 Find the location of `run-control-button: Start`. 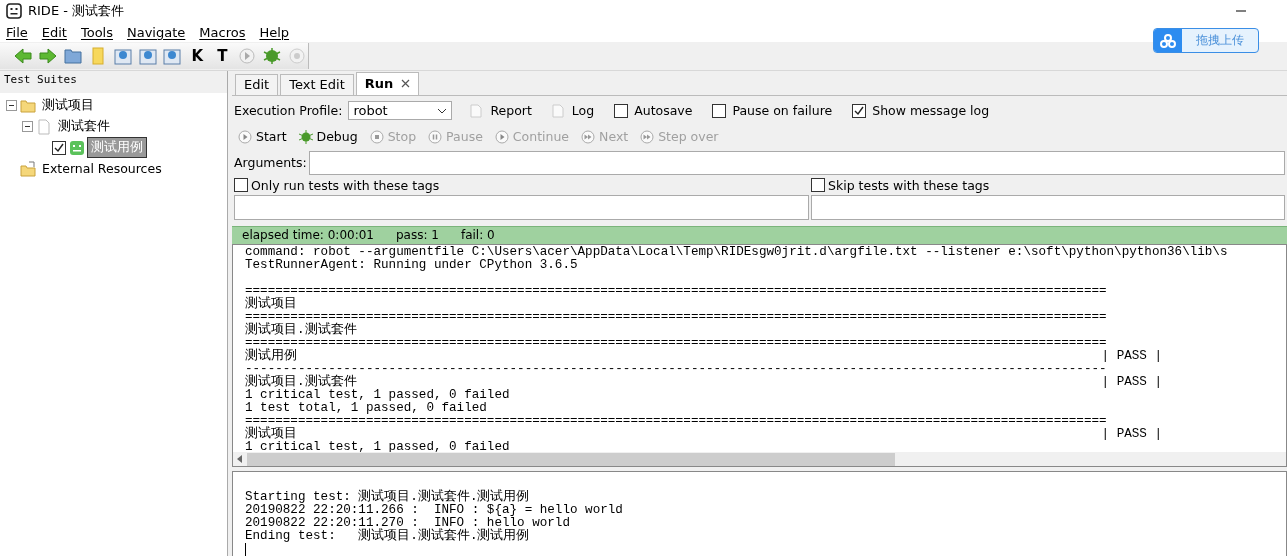

run-control-button: Start is located at coordinates (262, 137).